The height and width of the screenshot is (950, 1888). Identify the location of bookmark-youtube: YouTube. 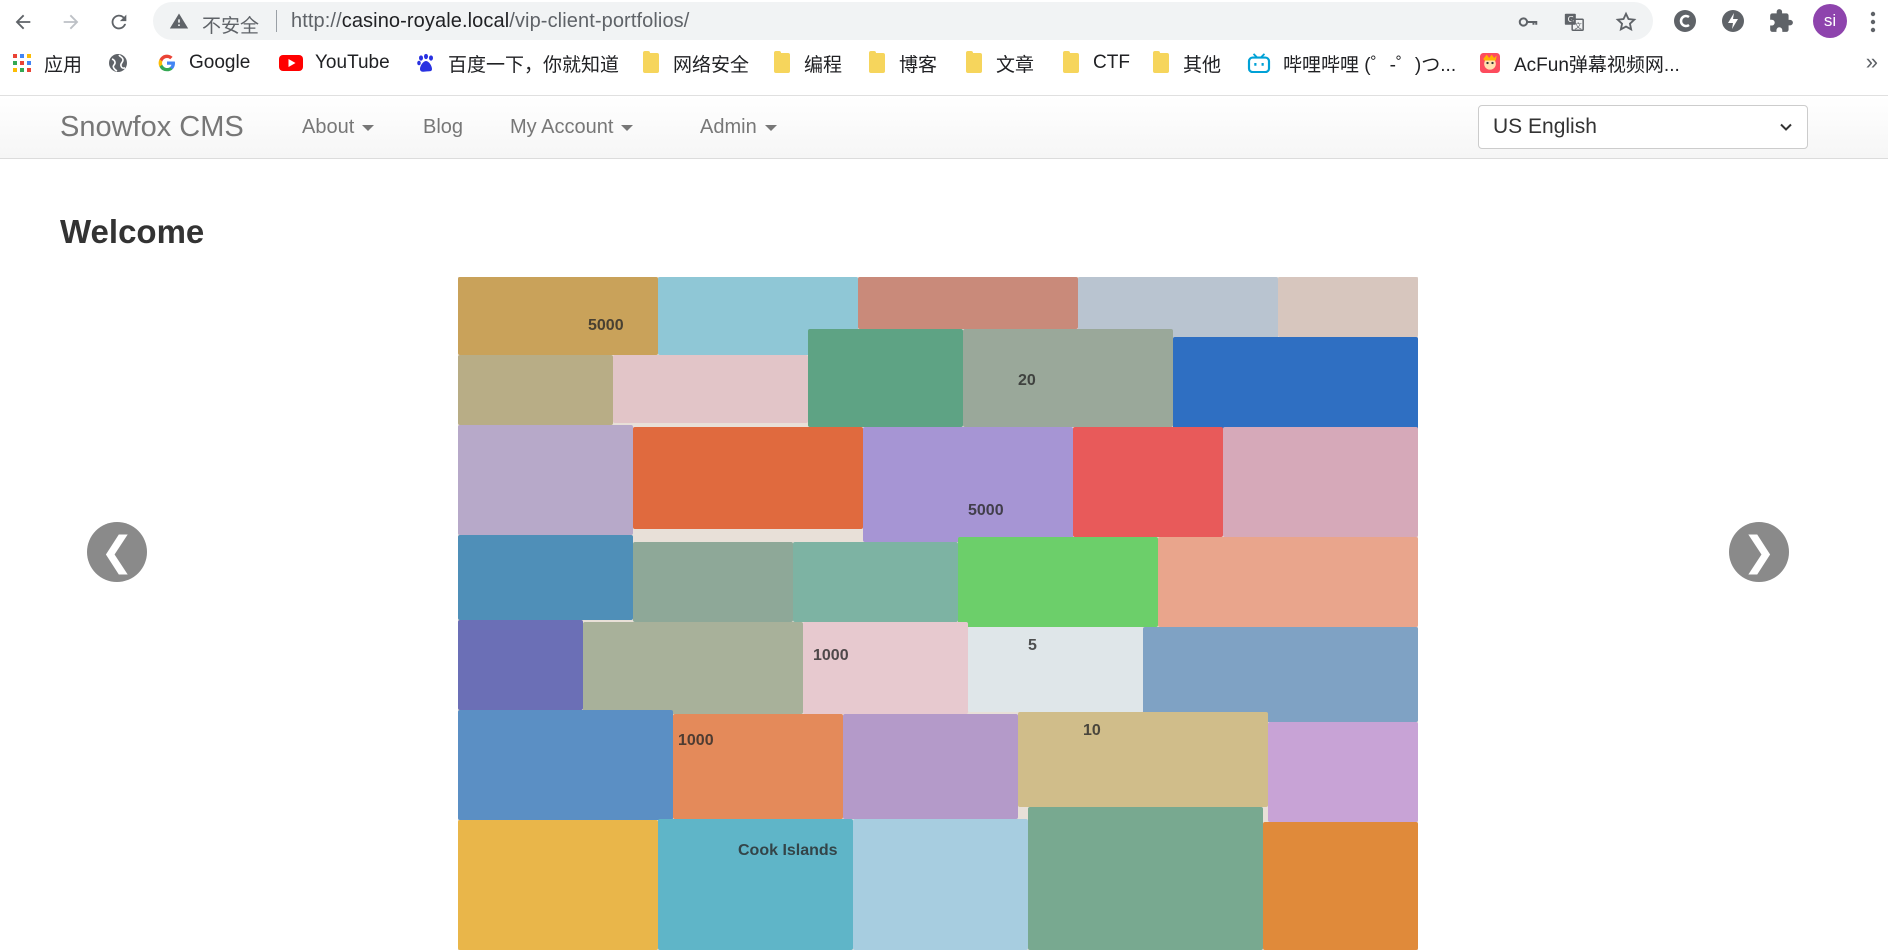
(334, 63).